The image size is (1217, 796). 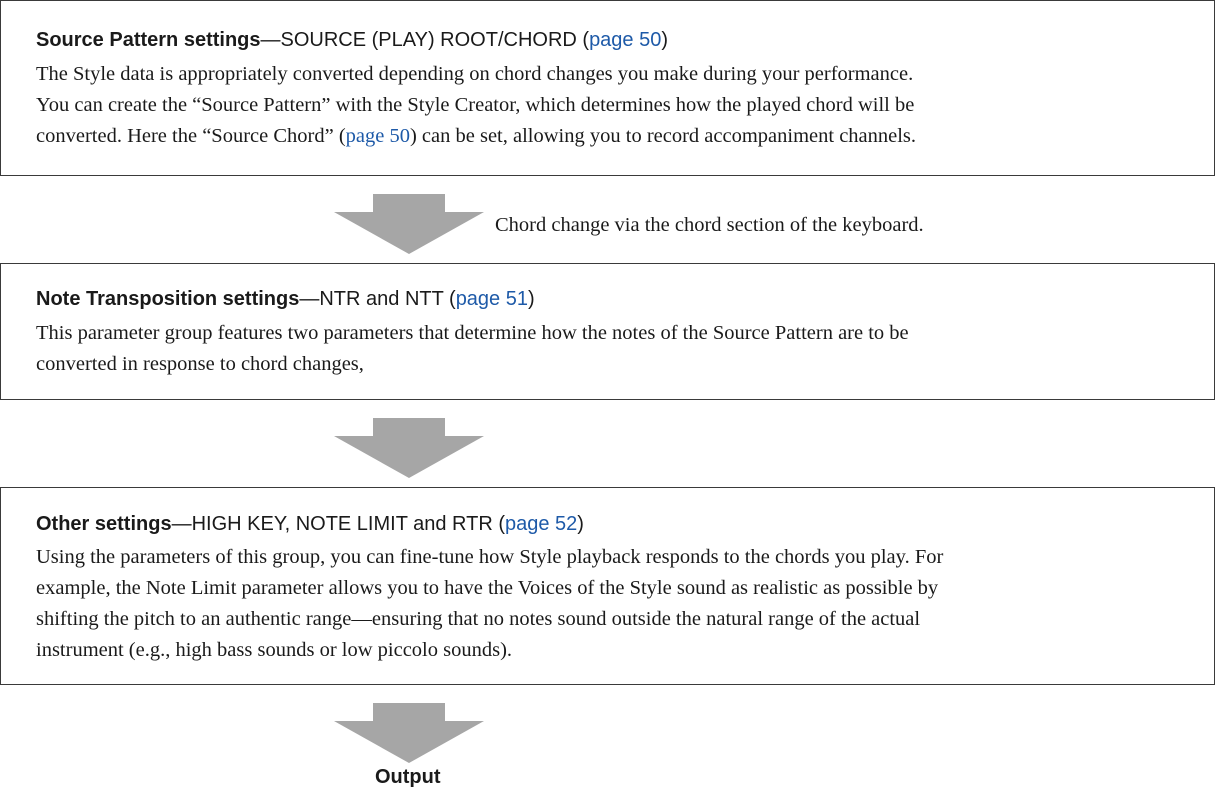 What do you see at coordinates (580, 524) in the screenshot?
I see `other-settings-title-close: )` at bounding box center [580, 524].